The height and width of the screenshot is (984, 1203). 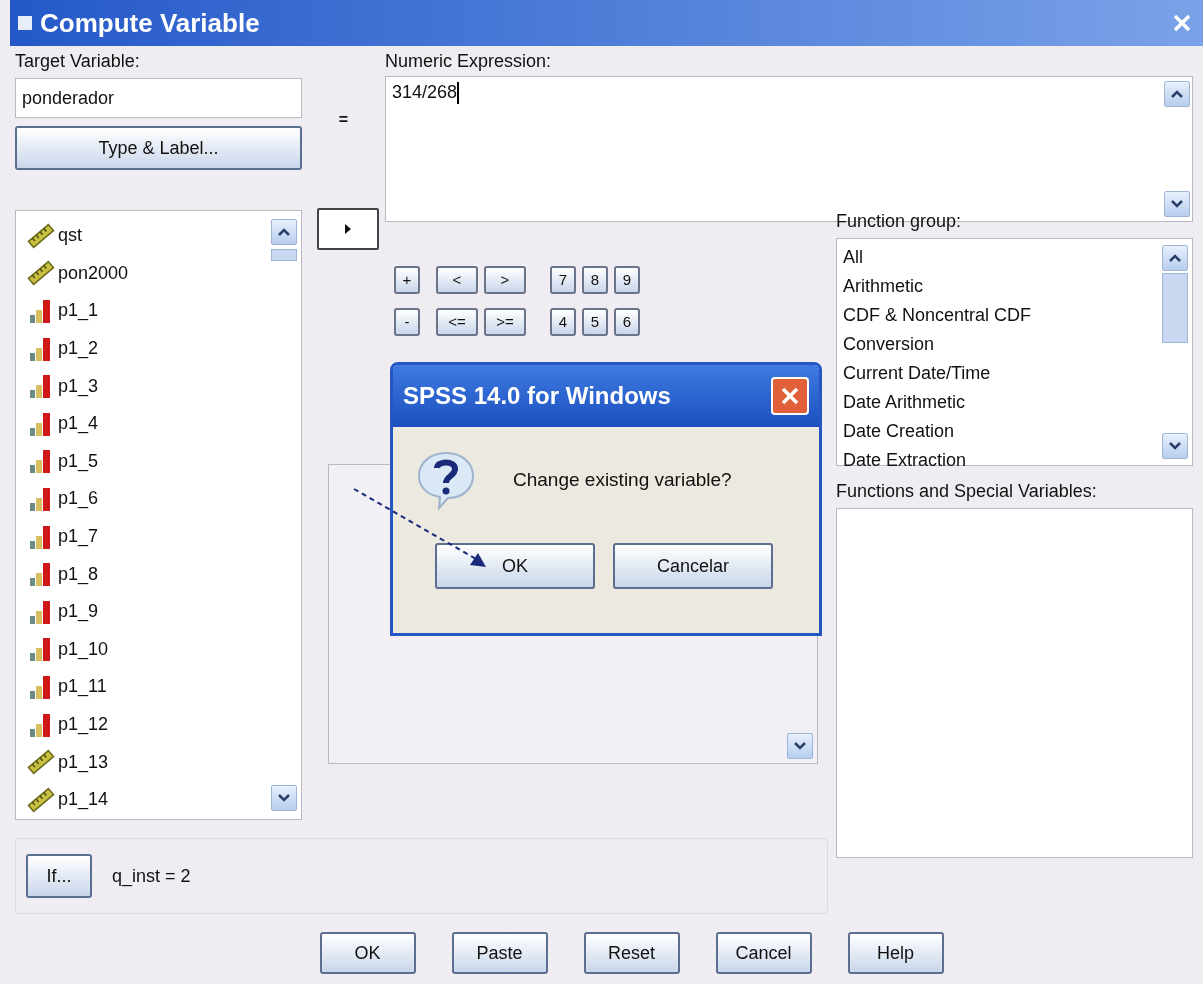 What do you see at coordinates (967, 491) in the screenshot?
I see `functions-label: Functions and Special Variables:` at bounding box center [967, 491].